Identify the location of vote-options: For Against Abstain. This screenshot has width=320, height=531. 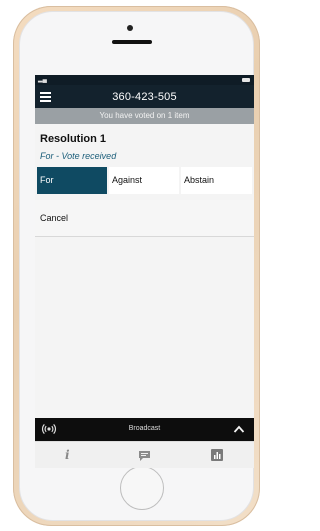
(144, 180).